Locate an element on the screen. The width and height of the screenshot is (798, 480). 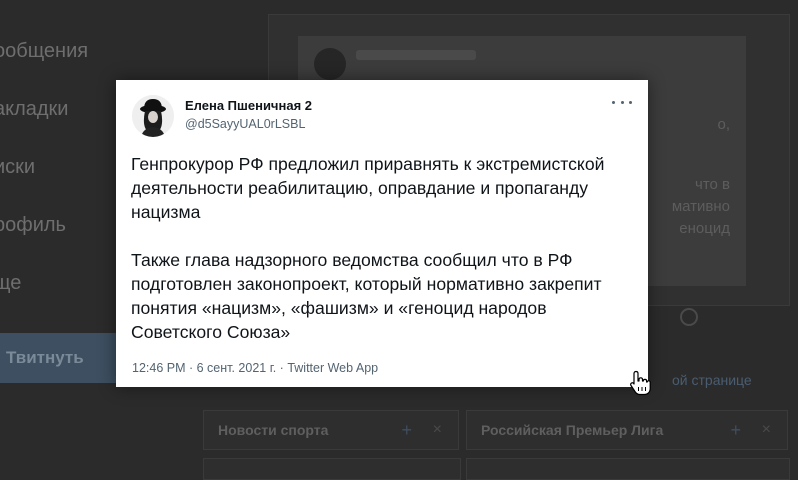
hand-pointer-cursor-icon is located at coordinates (640, 383).